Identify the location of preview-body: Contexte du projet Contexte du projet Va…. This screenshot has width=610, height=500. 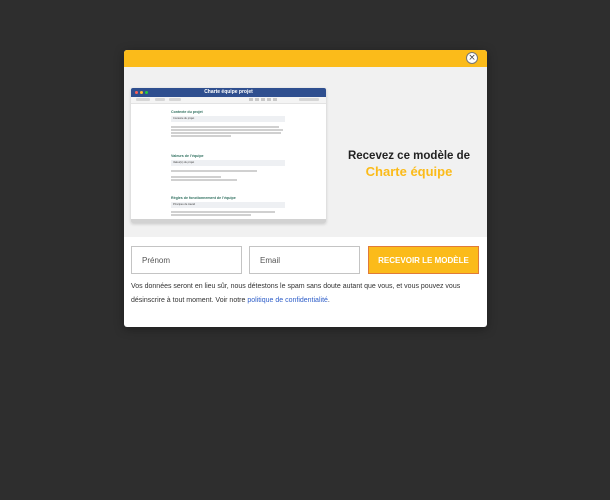
(228, 162).